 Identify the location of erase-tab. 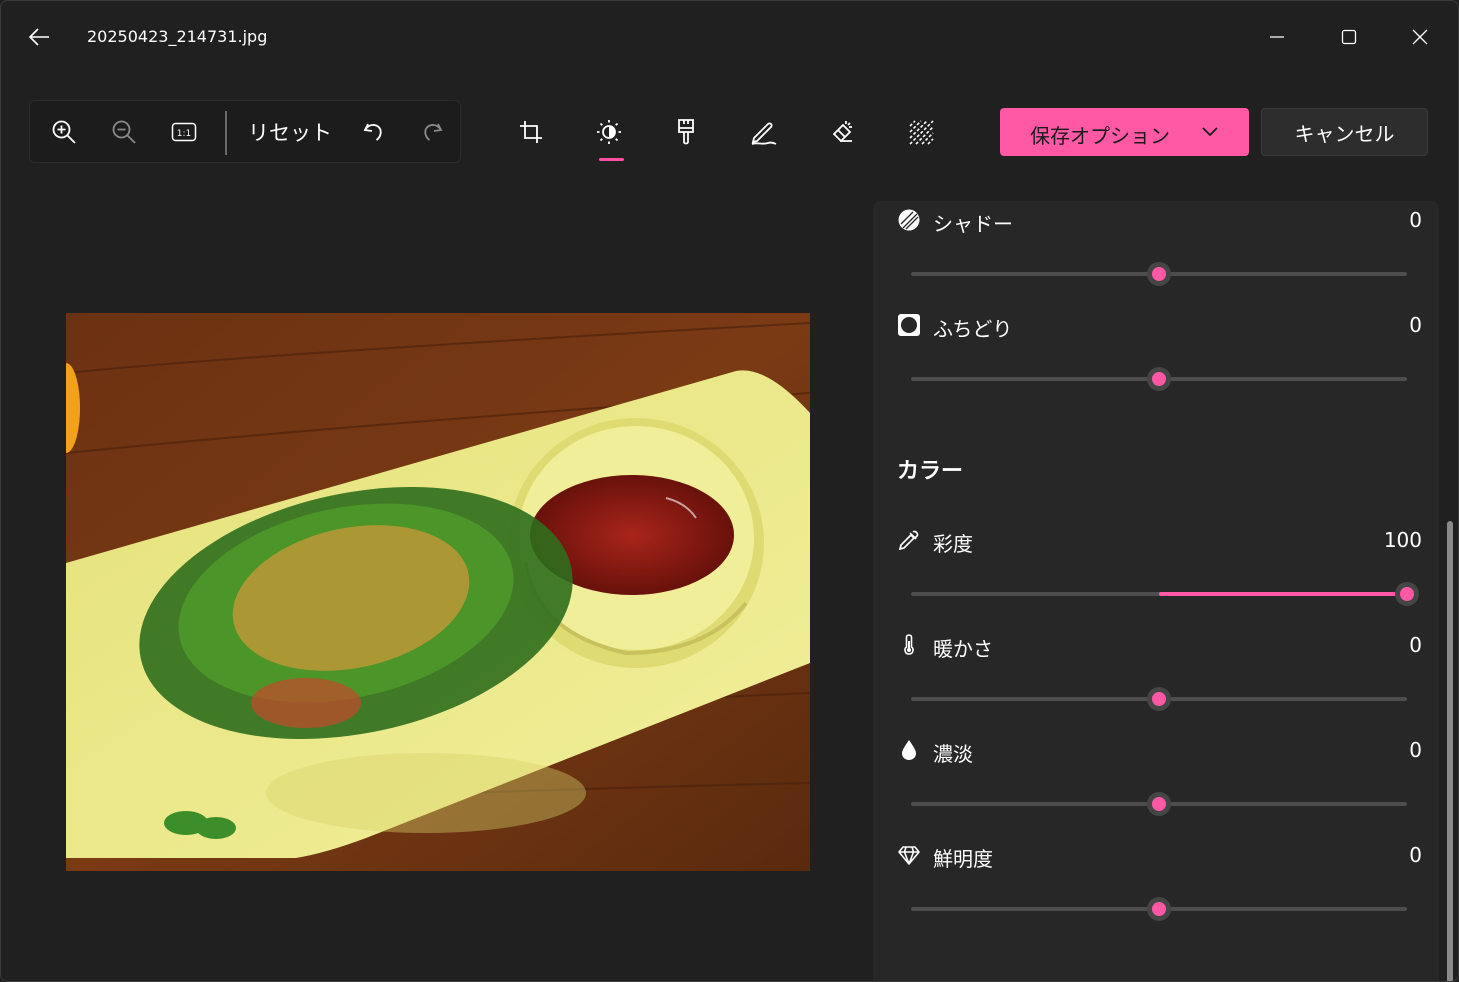
(842, 132).